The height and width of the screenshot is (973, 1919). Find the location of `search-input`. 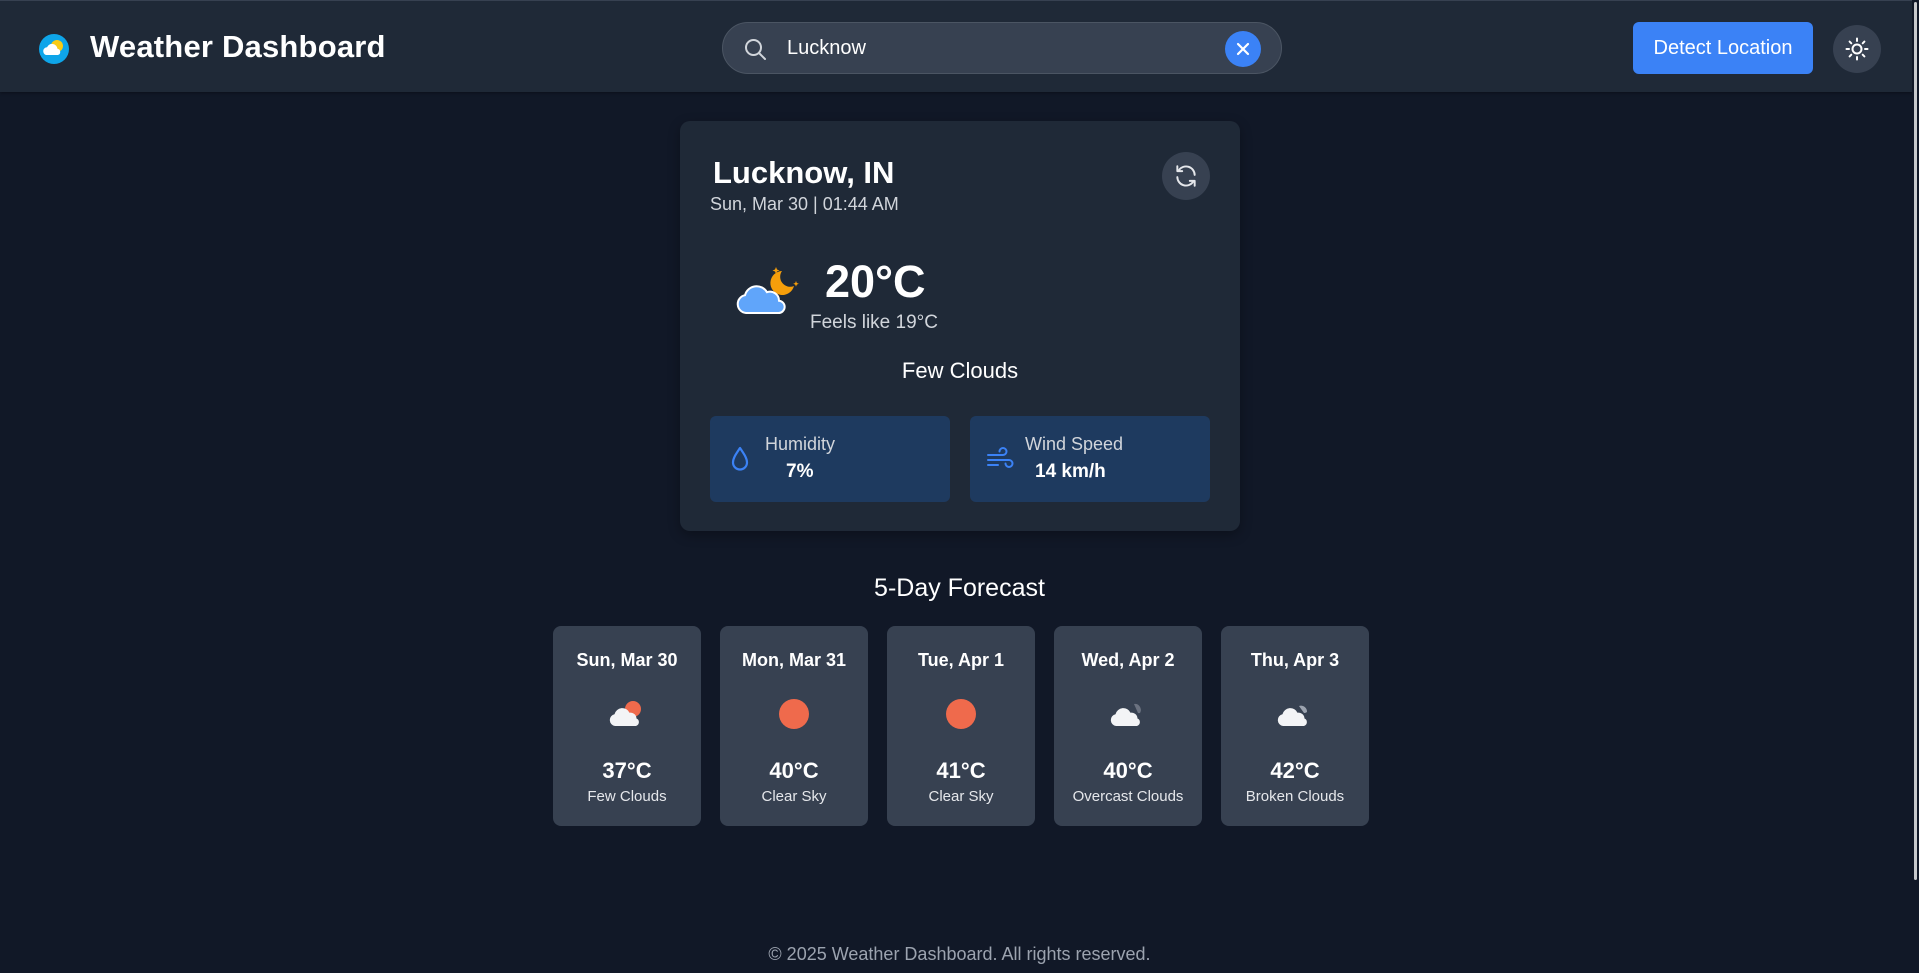

search-input is located at coordinates (997, 48).